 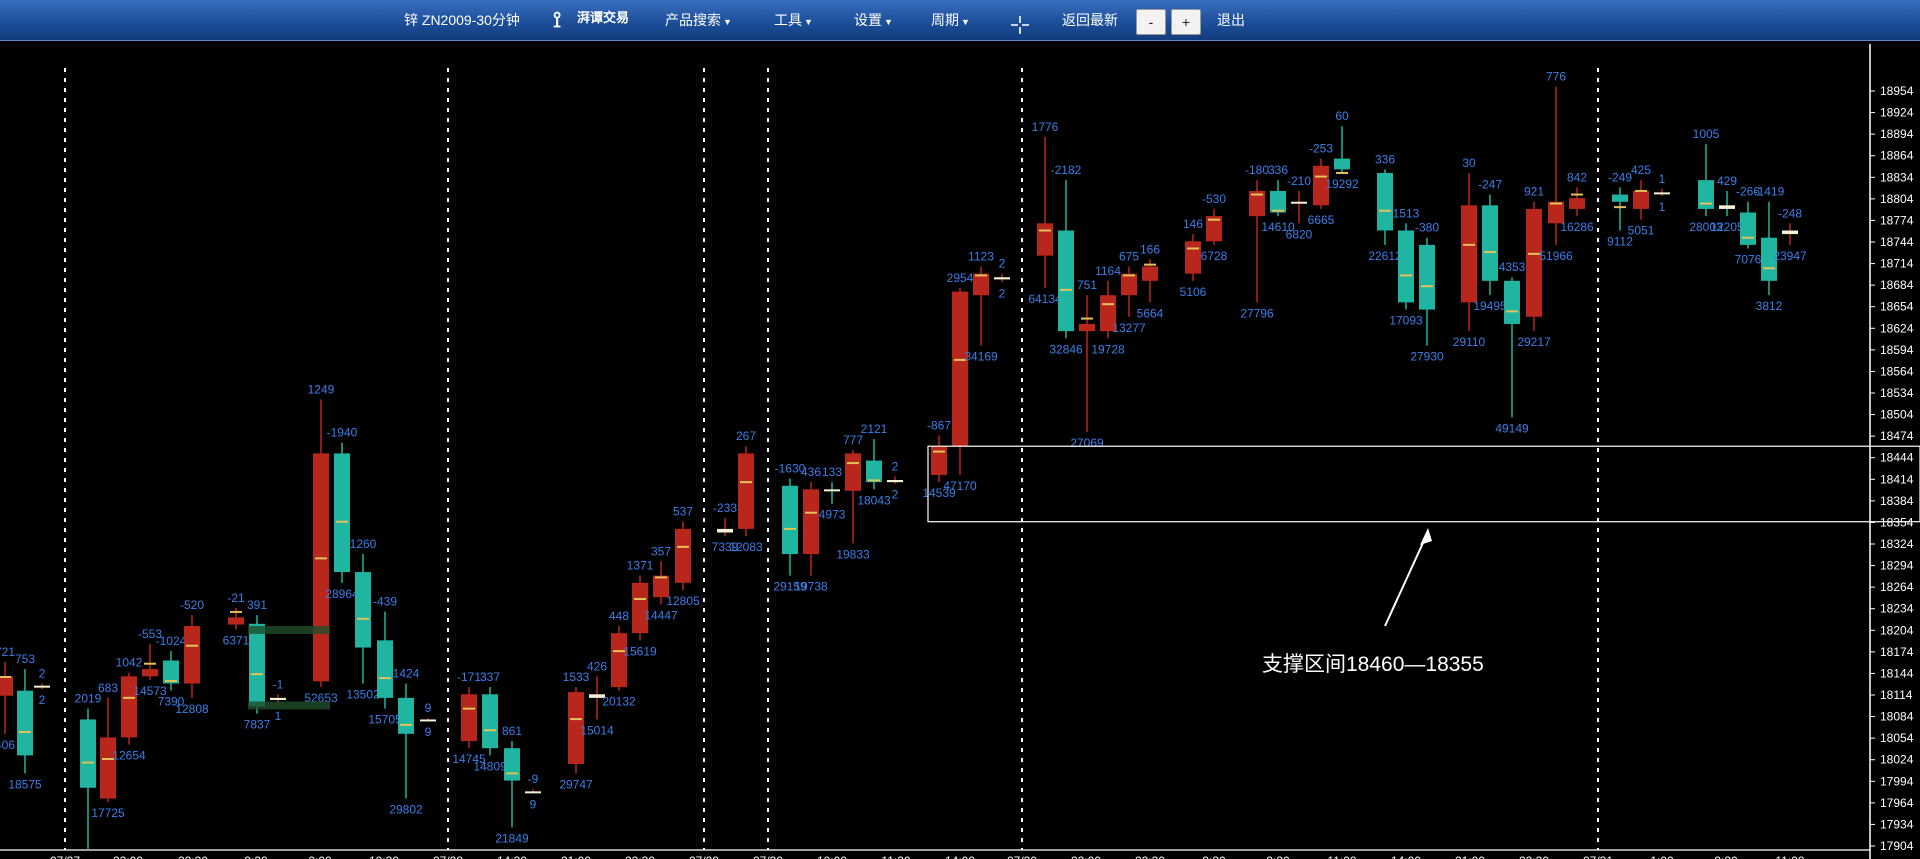 I want to click on y-tick-label: 18144, so click(x=1897, y=673).